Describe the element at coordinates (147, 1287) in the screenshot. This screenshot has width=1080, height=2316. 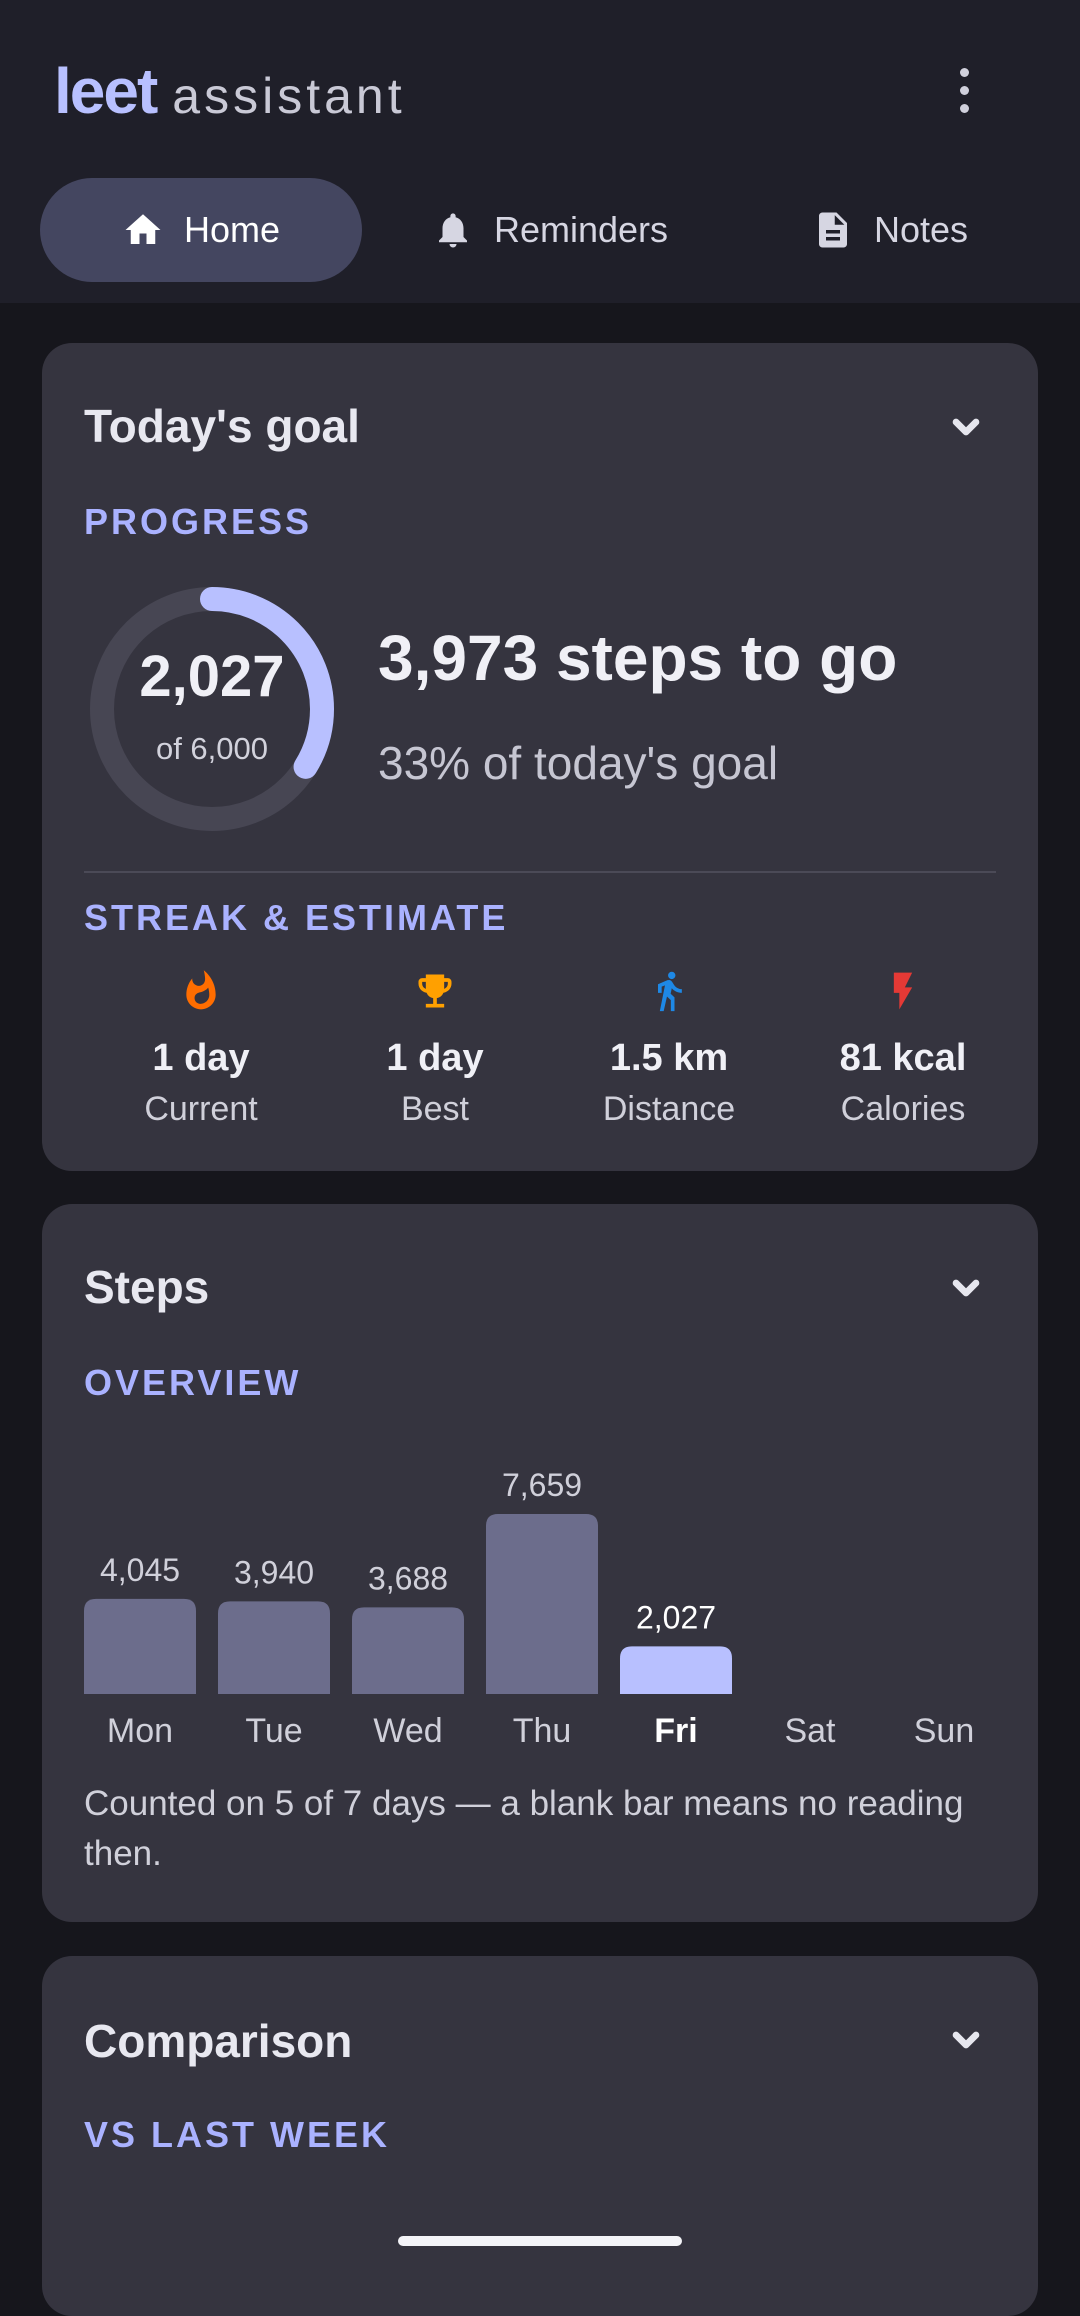
I see `steps-card-title: Steps` at that location.